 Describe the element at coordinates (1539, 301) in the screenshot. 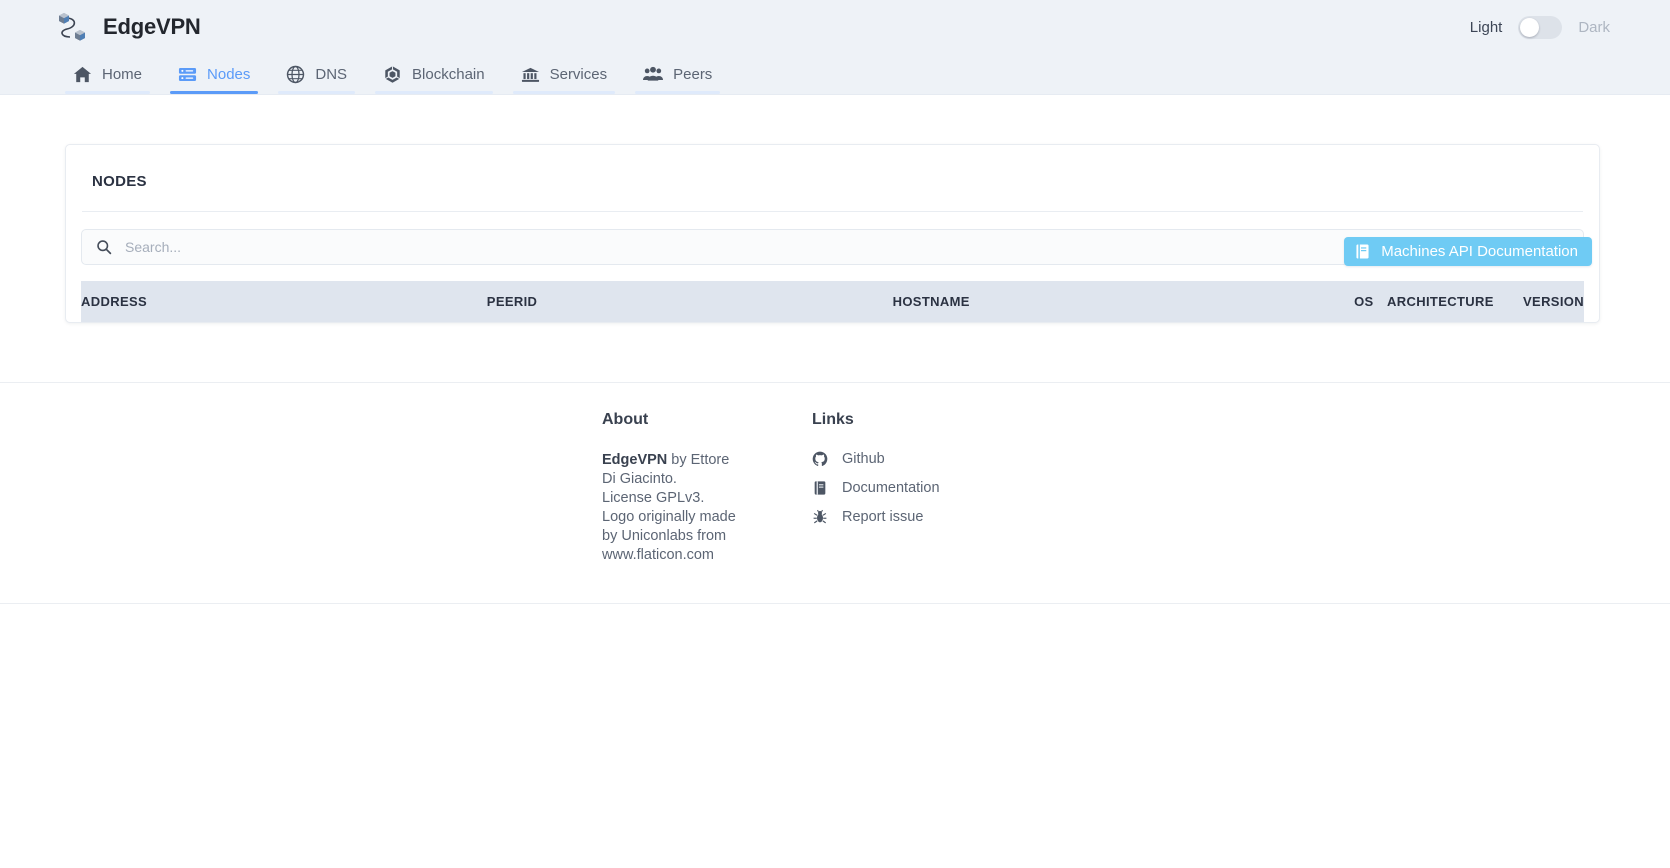

I see `column-header-version: VERSION` at that location.